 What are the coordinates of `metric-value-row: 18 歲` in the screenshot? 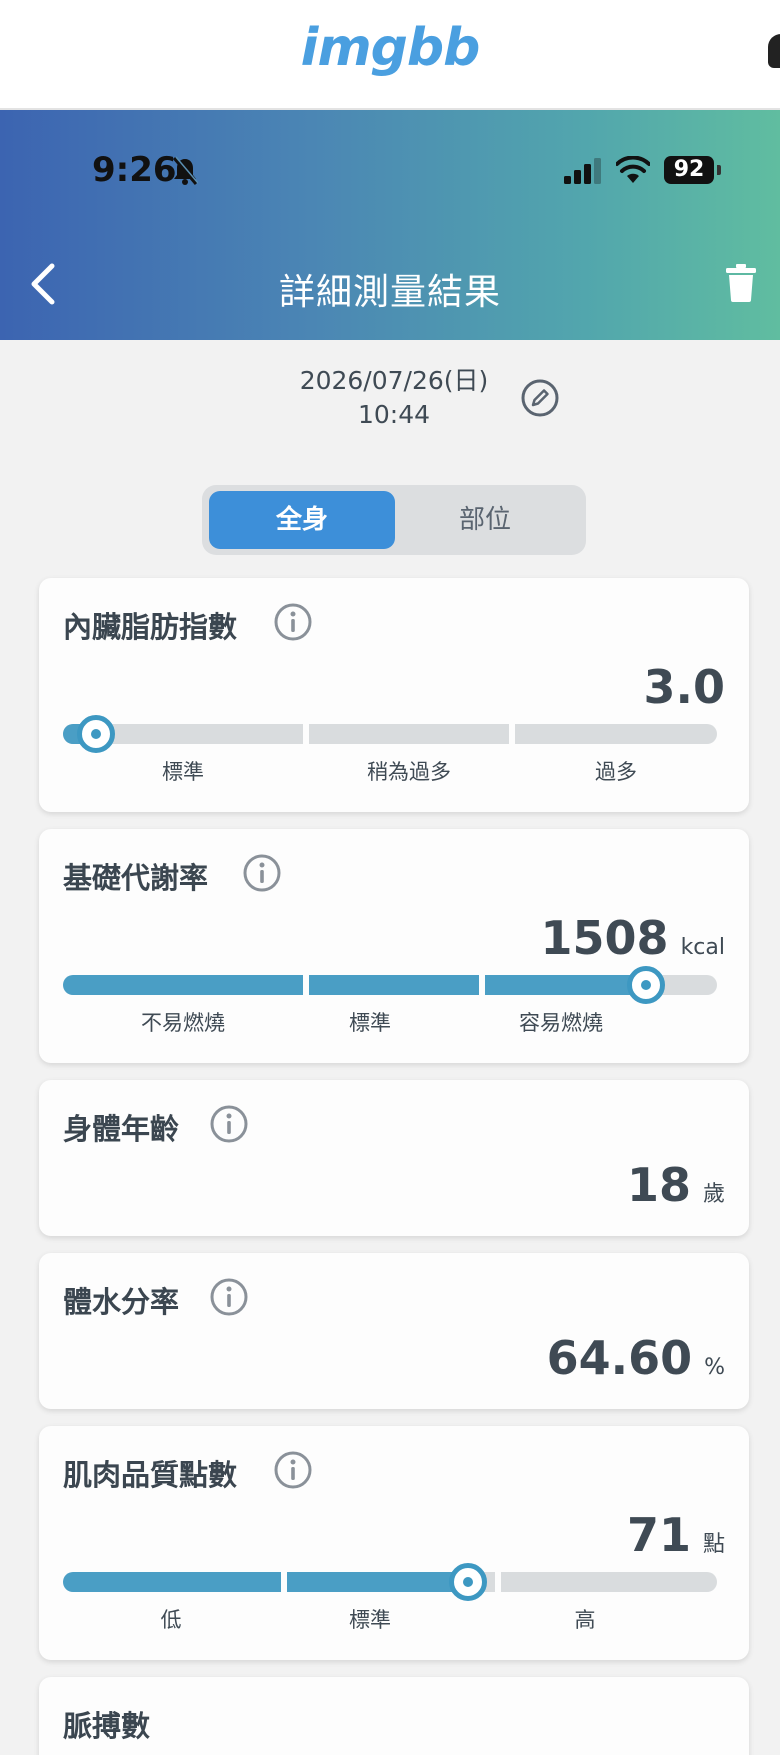 It's located at (676, 1185).